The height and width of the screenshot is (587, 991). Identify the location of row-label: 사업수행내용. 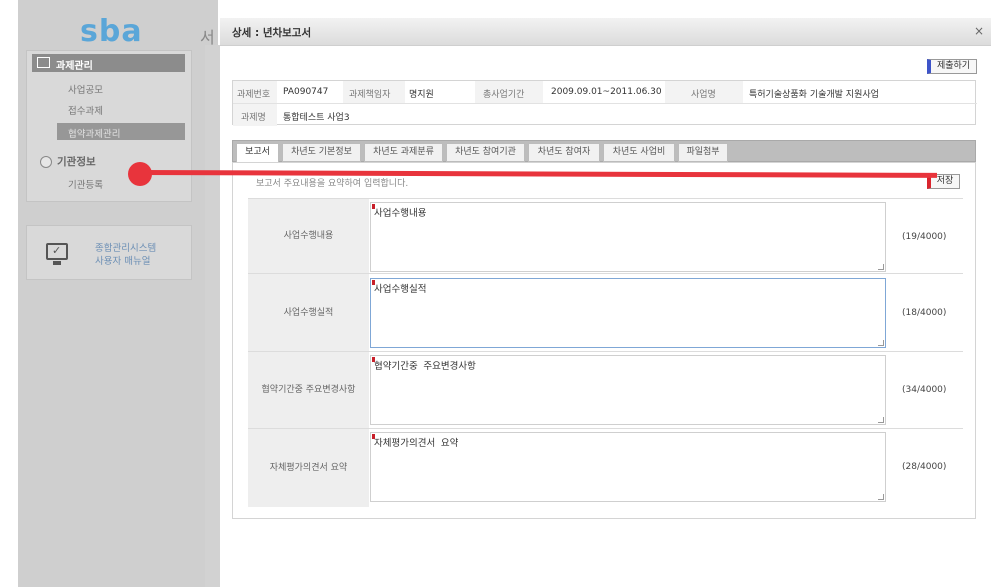
(308, 236).